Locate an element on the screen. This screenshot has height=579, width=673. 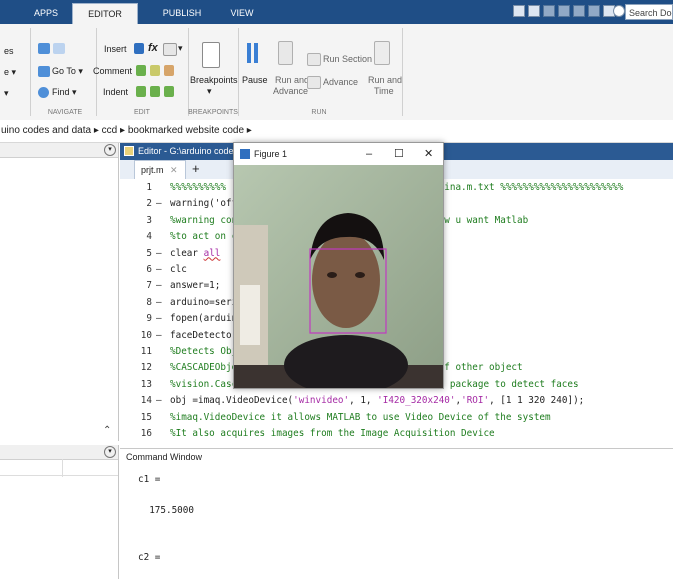
line-number: 7 is located at coordinates (136, 285).